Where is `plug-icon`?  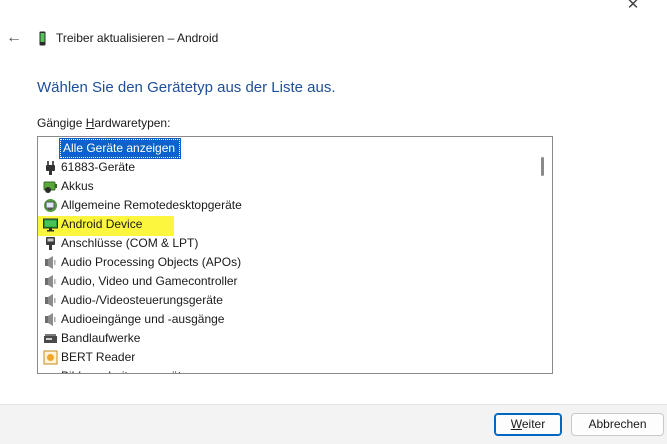 plug-icon is located at coordinates (50, 167).